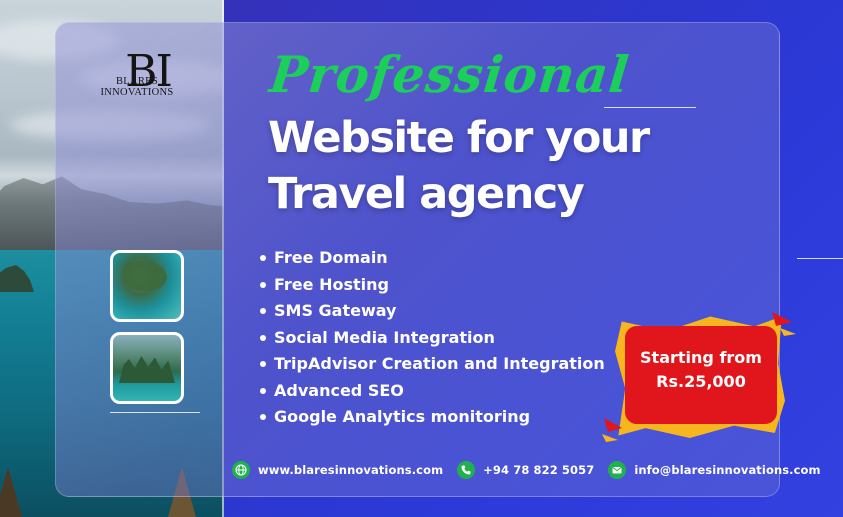 The height and width of the screenshot is (517, 843). I want to click on feature-item: Google Analytics monitoring, so click(431, 417).